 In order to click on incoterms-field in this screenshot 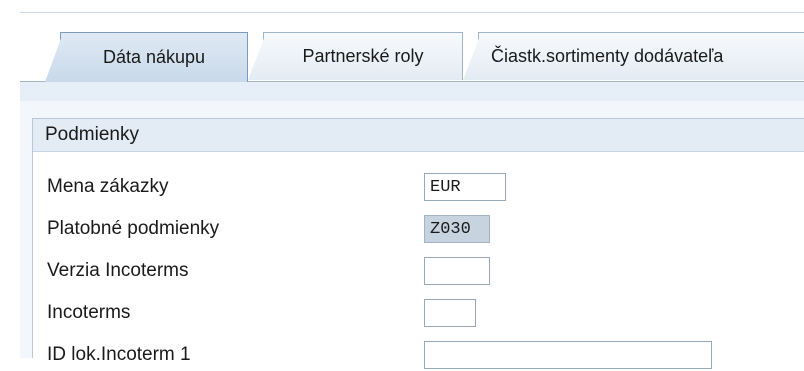, I will do `click(450, 313)`.